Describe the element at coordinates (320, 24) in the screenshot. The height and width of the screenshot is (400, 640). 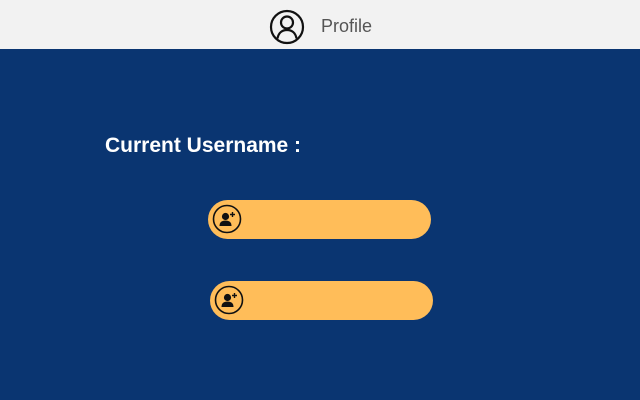
I see `top-bar: Profile` at that location.